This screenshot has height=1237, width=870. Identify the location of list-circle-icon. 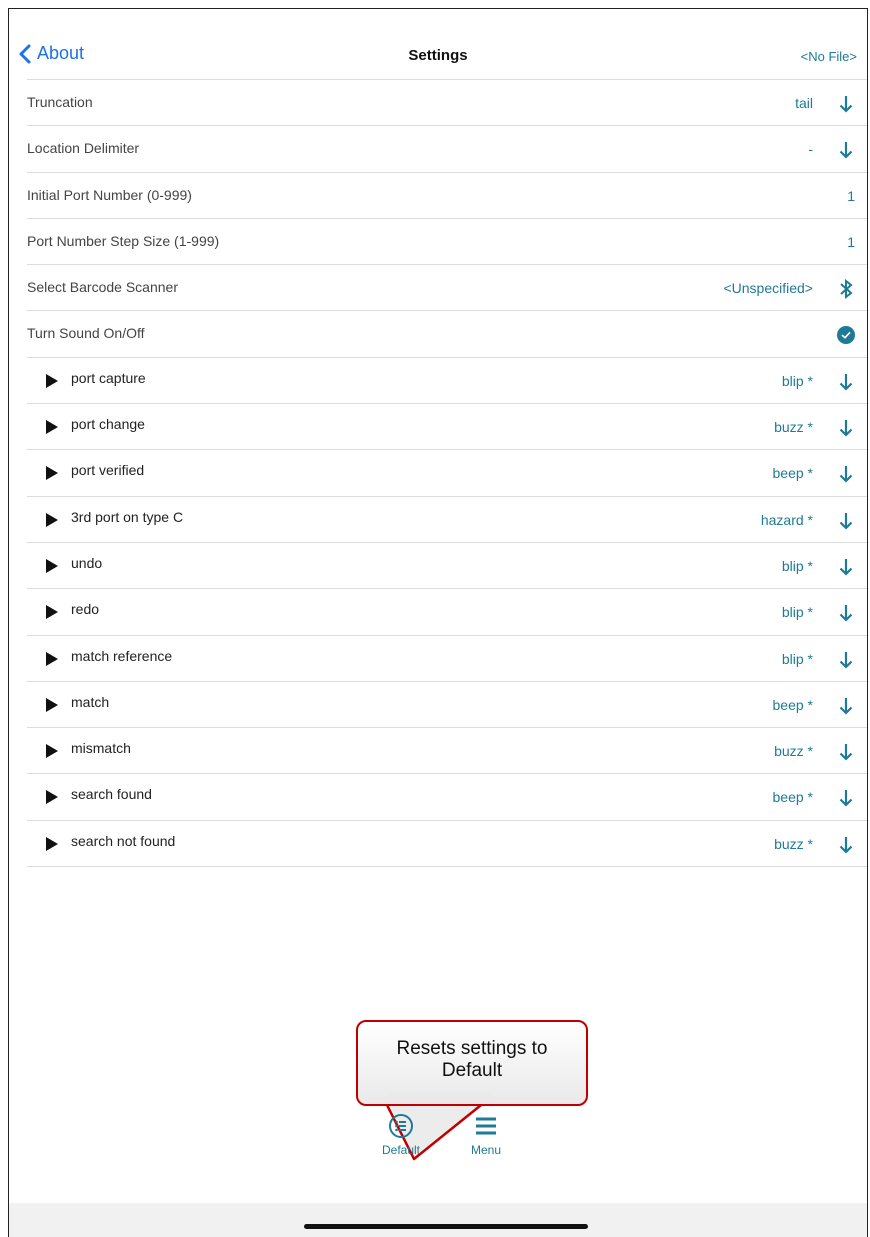
(401, 1126).